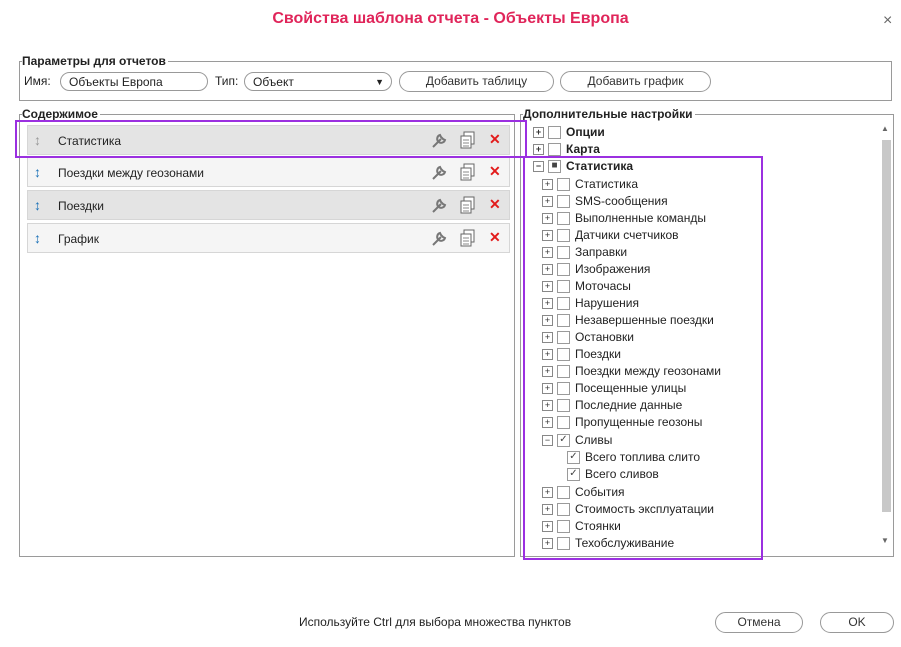 This screenshot has width=901, height=647. What do you see at coordinates (885, 540) in the screenshot?
I see `scroll-down-icon: ▼` at bounding box center [885, 540].